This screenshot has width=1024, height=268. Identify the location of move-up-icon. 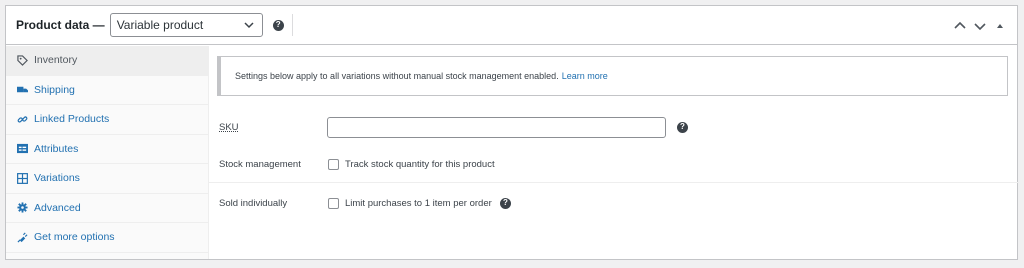
(960, 26).